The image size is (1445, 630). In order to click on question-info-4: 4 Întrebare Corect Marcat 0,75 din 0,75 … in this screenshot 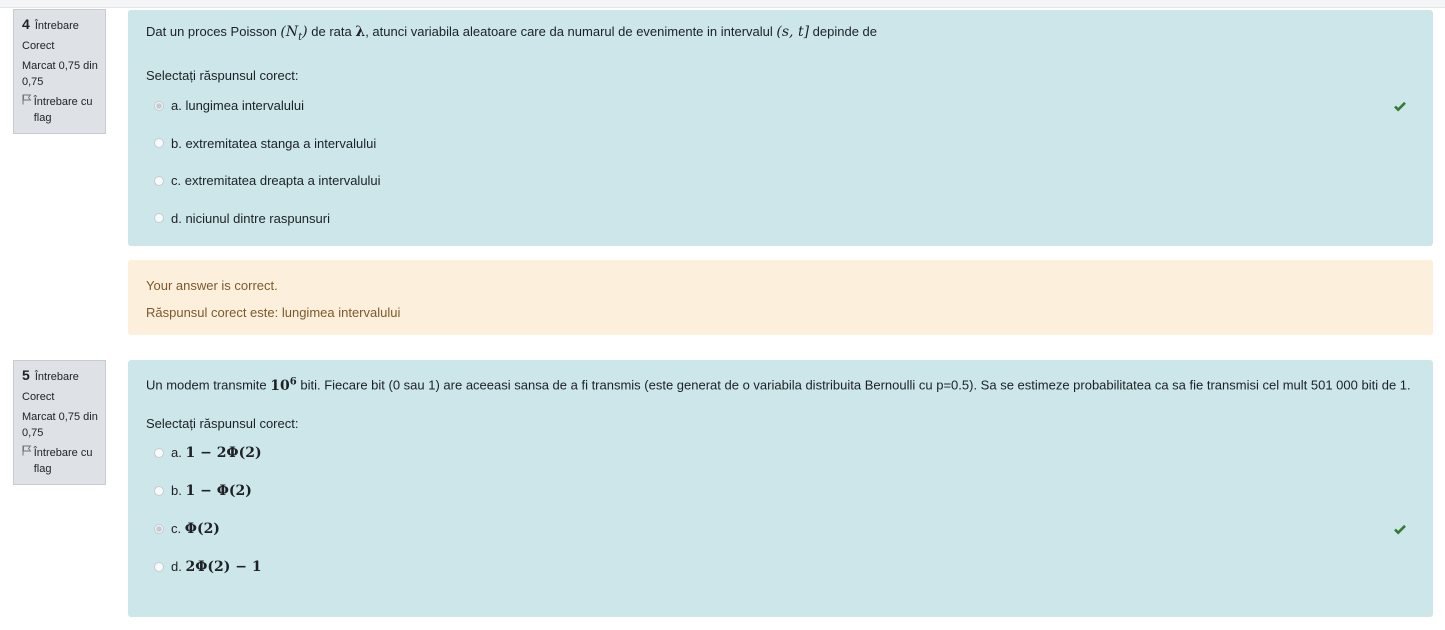, I will do `click(59, 71)`.